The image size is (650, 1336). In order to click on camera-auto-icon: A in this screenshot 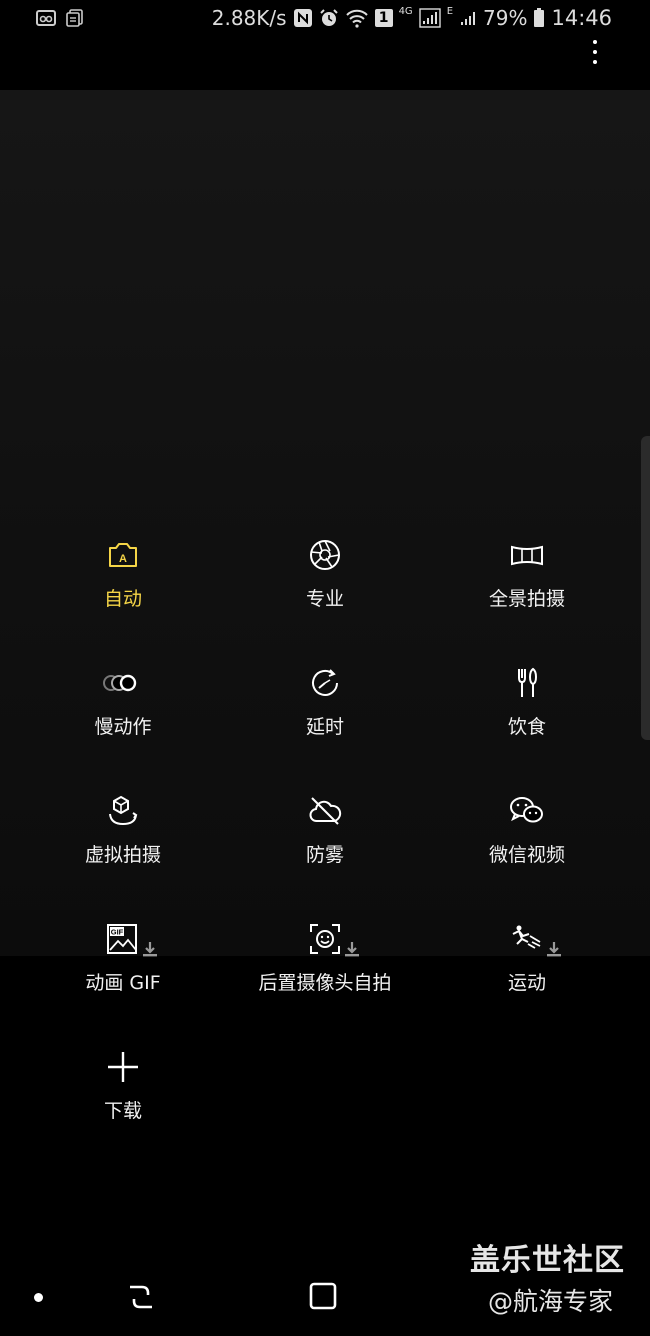, I will do `click(123, 555)`.